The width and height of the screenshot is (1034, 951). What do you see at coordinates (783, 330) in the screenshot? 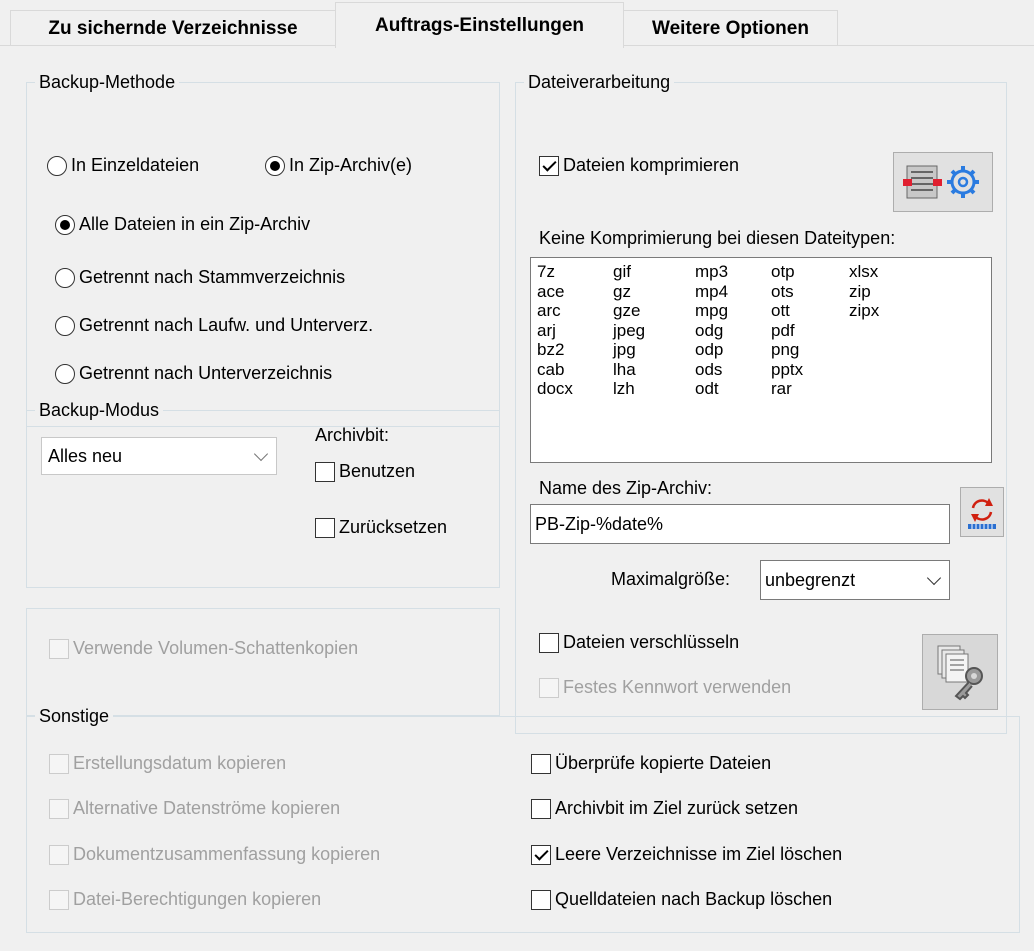
I see `filetype-item: pdf` at bounding box center [783, 330].